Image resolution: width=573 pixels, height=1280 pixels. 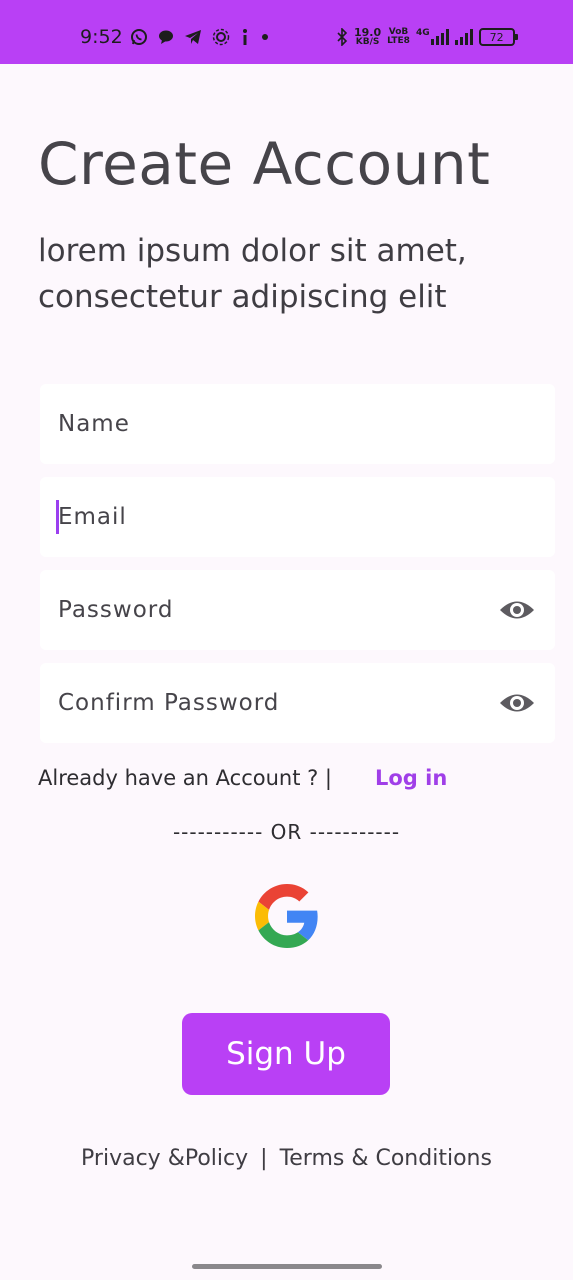 What do you see at coordinates (411, 778) in the screenshot?
I see `login-link: Log in` at bounding box center [411, 778].